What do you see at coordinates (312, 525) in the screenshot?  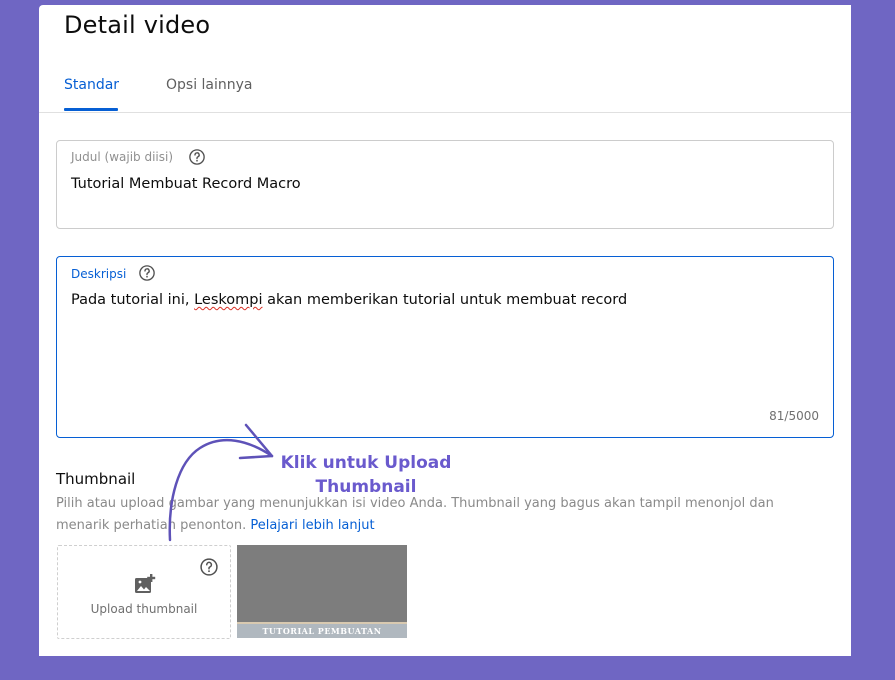 I see `learn-more-link: Pelajari lebih lanjut` at bounding box center [312, 525].